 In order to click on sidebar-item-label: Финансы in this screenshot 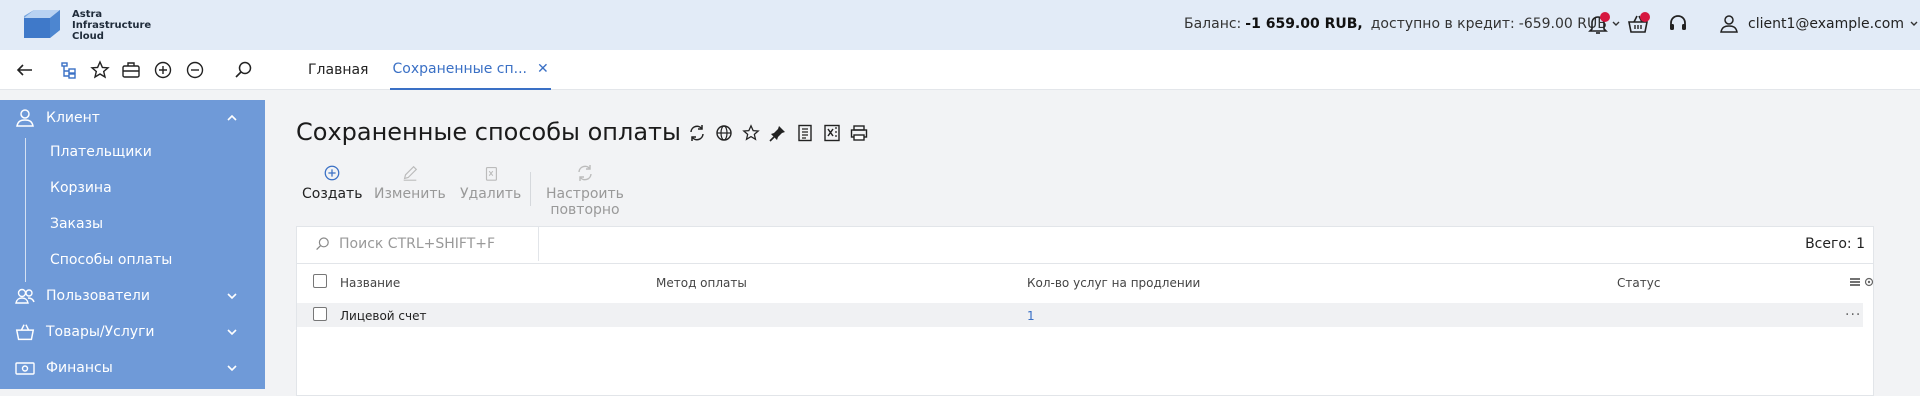, I will do `click(79, 368)`.